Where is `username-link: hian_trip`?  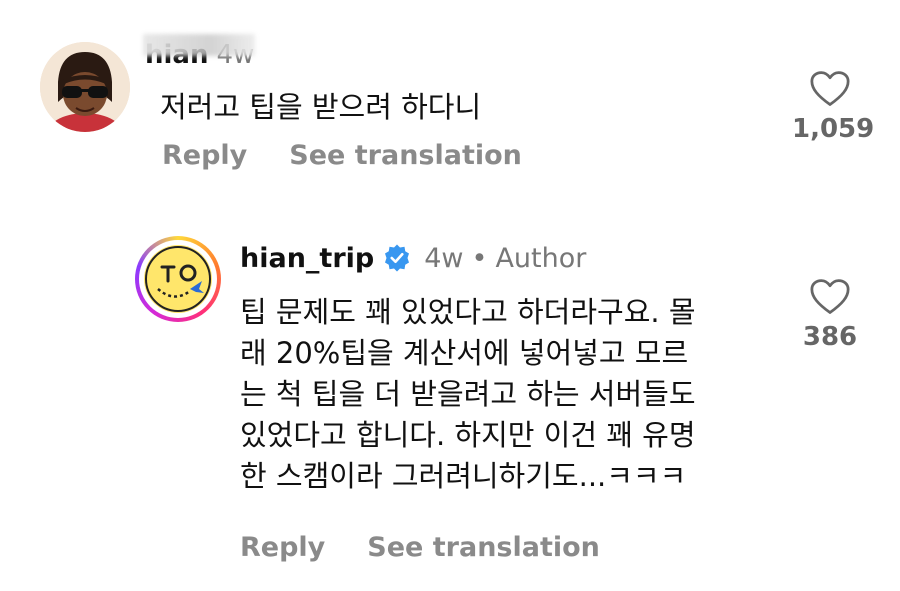 username-link: hian_trip is located at coordinates (307, 258).